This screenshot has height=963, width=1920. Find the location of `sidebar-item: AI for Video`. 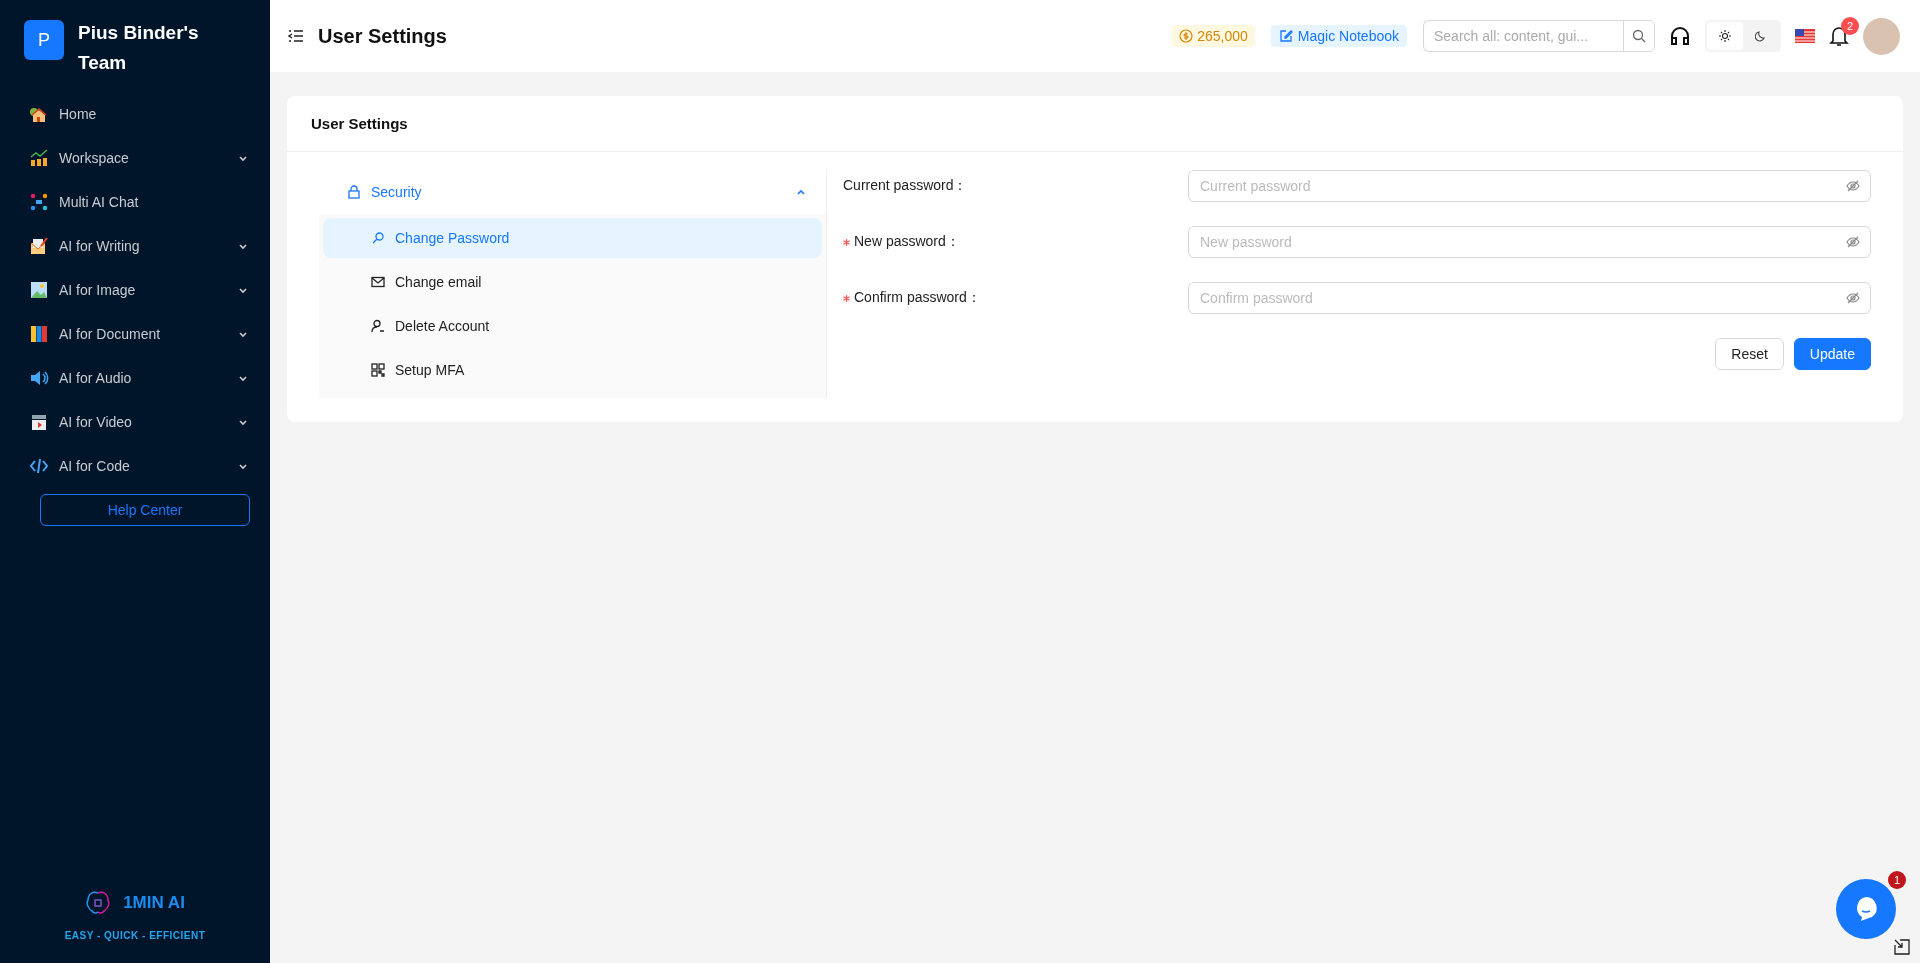

sidebar-item: AI for Video is located at coordinates (135, 422).